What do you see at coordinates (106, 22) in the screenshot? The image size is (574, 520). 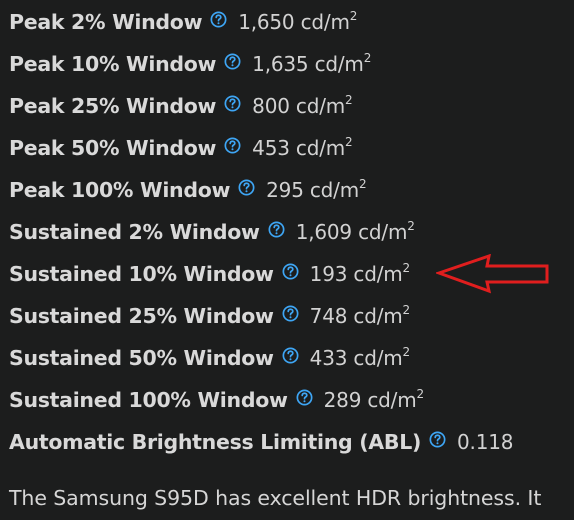 I see `measurement-label: Peak 2% Window` at bounding box center [106, 22].